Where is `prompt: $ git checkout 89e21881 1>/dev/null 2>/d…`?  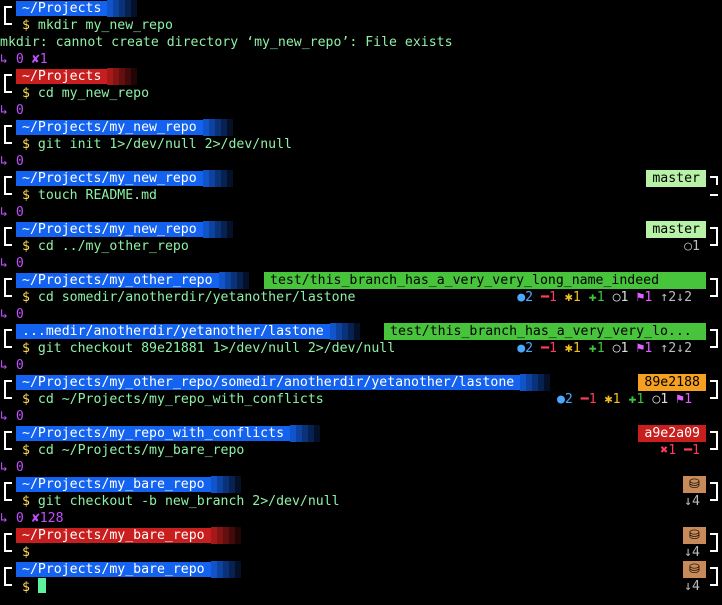
prompt: $ git checkout 89e21881 1>/dev/null 2>/d… is located at coordinates (208, 348).